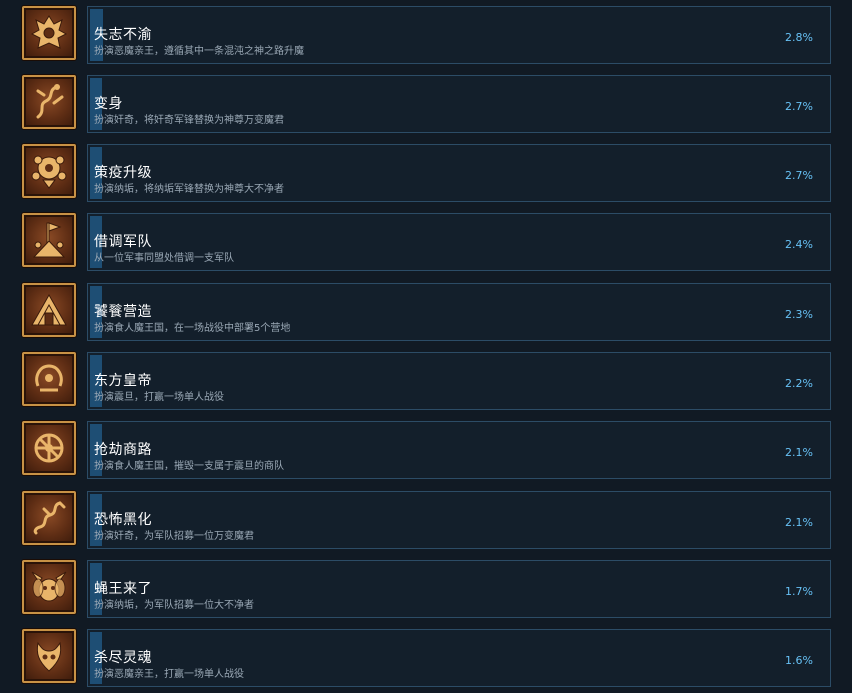 The height and width of the screenshot is (693, 852). Describe the element at coordinates (459, 104) in the screenshot. I see `achievement-card: 变身扮演奸奇，将奸奇军锋替换为神尊万变魔君 2.7%` at that location.